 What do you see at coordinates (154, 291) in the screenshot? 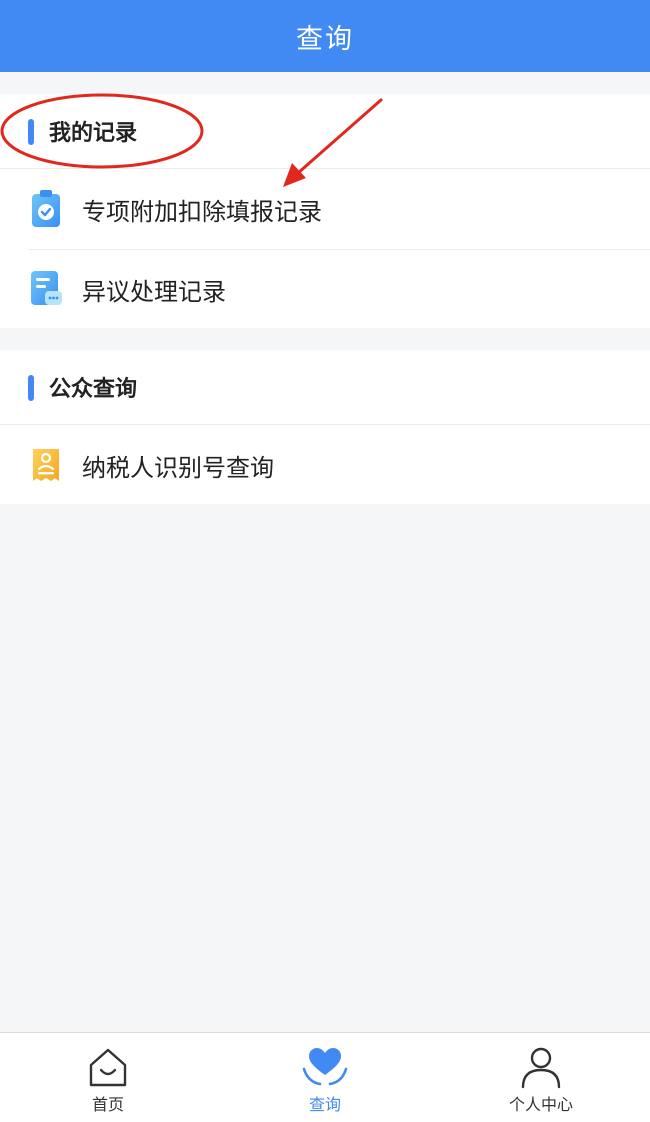
I see `list-item-label: 异议处理记录` at bounding box center [154, 291].